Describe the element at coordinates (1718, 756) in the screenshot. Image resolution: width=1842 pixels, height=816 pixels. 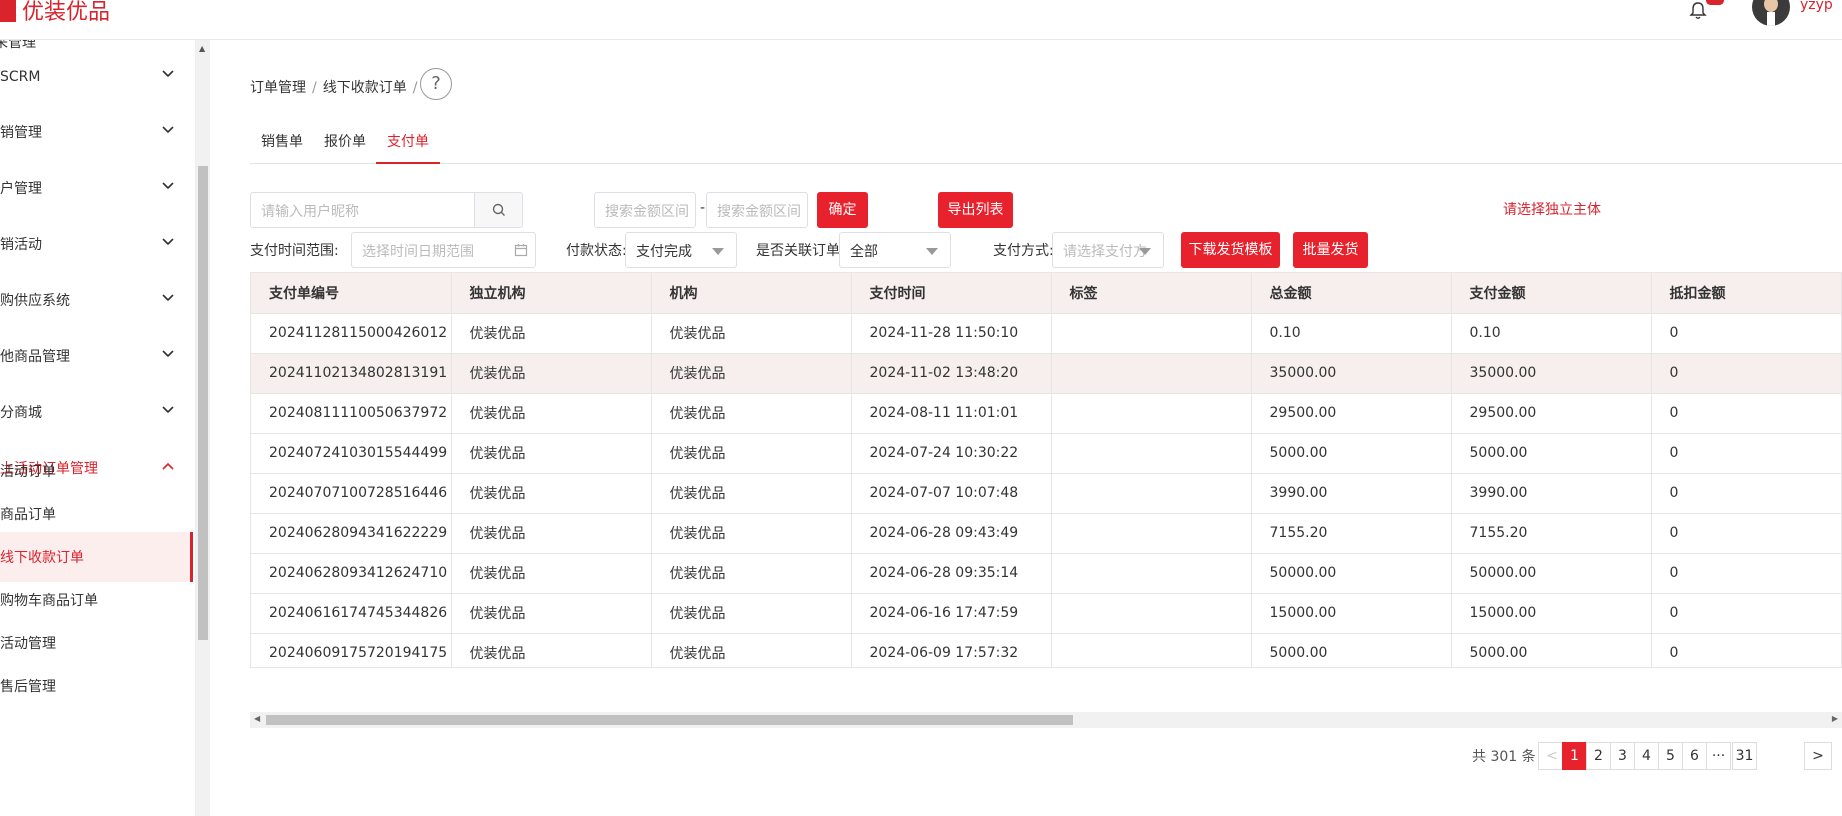
I see `page-button: ···` at that location.